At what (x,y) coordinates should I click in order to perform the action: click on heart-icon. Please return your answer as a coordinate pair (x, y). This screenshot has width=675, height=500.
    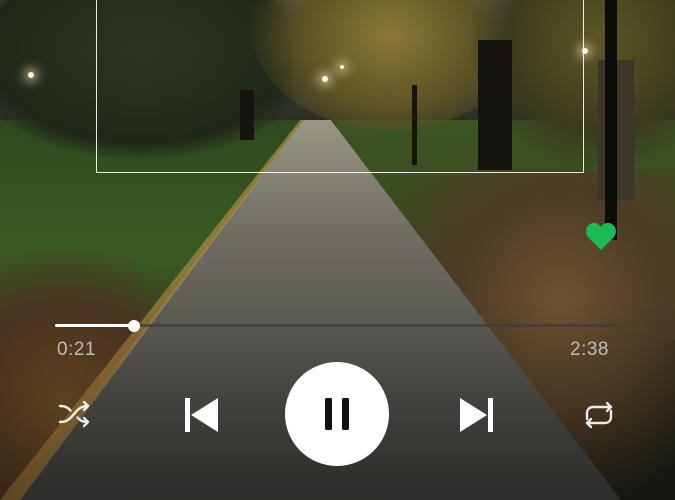
    Looking at the image, I should click on (601, 236).